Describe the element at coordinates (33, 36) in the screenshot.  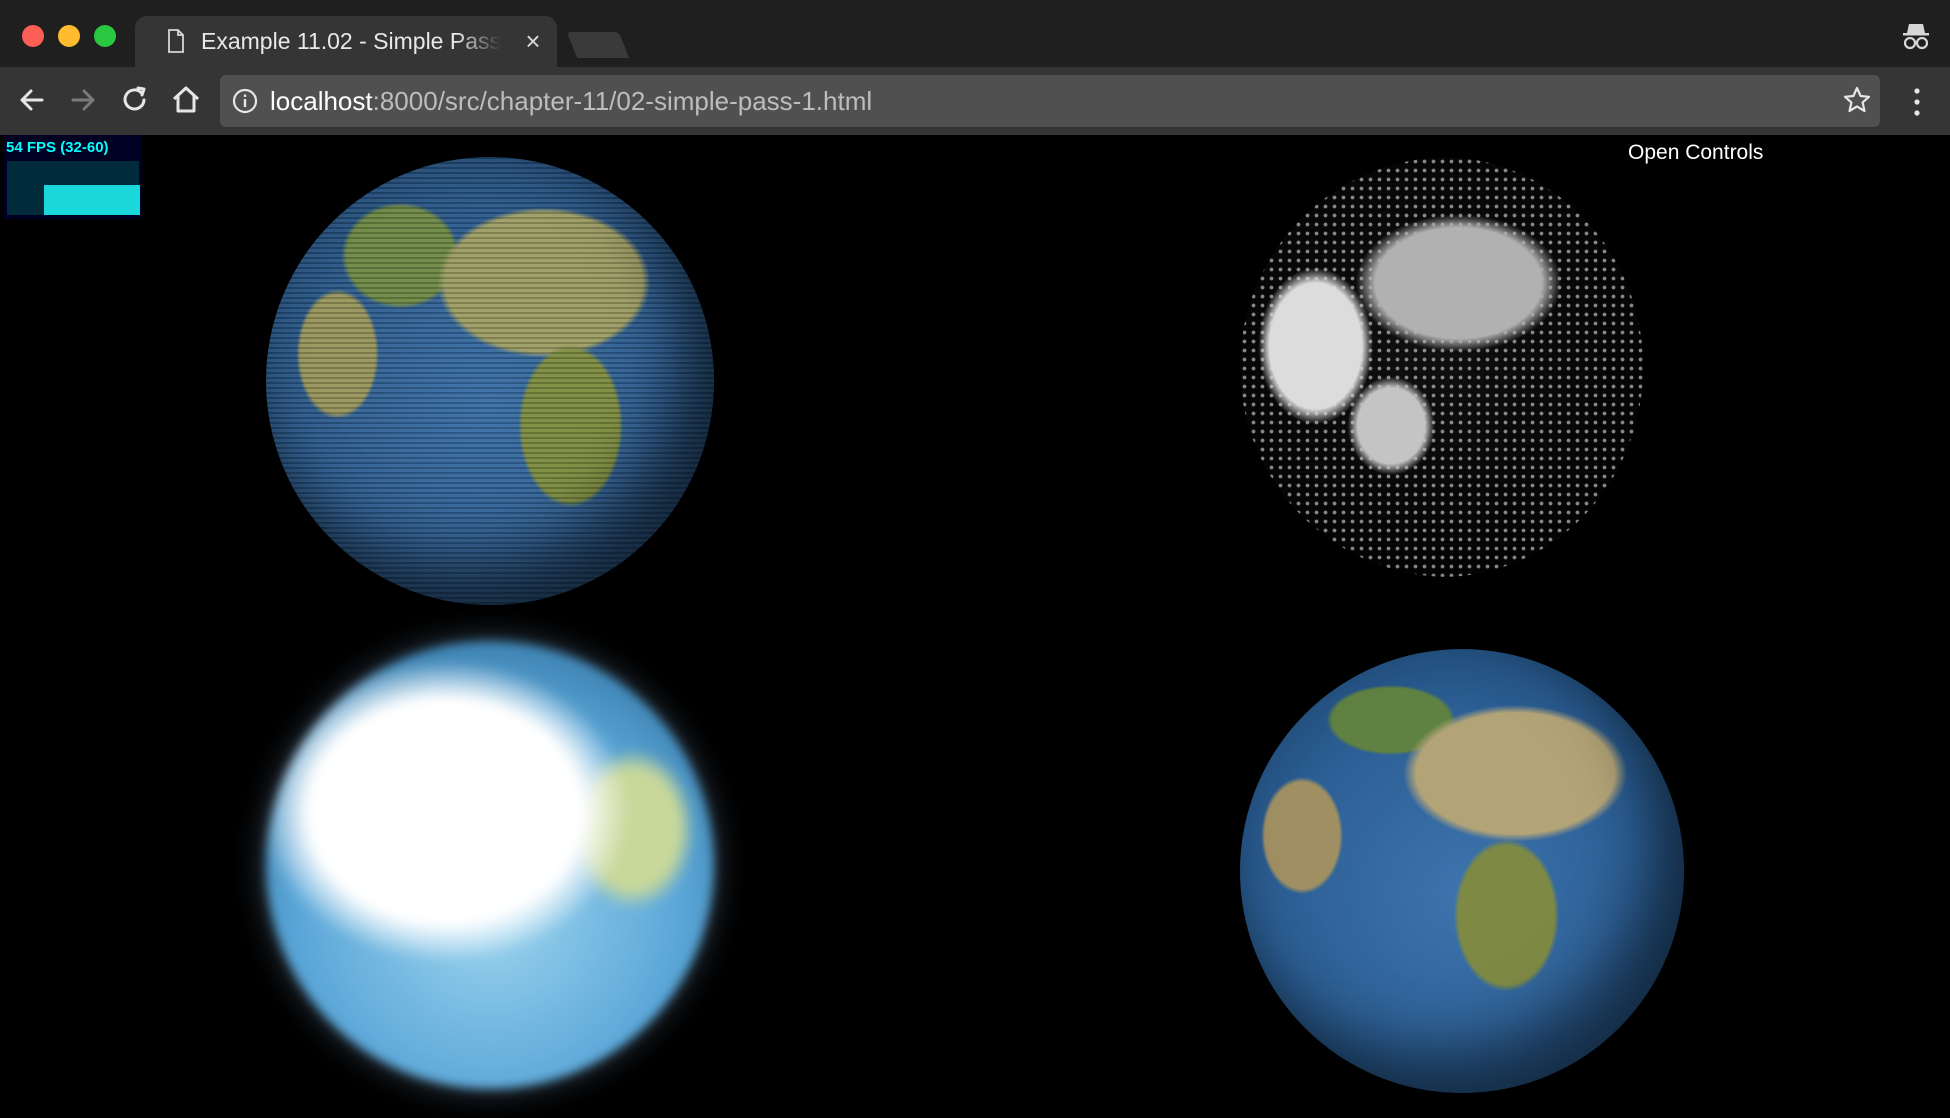
I see `close-window-button` at that location.